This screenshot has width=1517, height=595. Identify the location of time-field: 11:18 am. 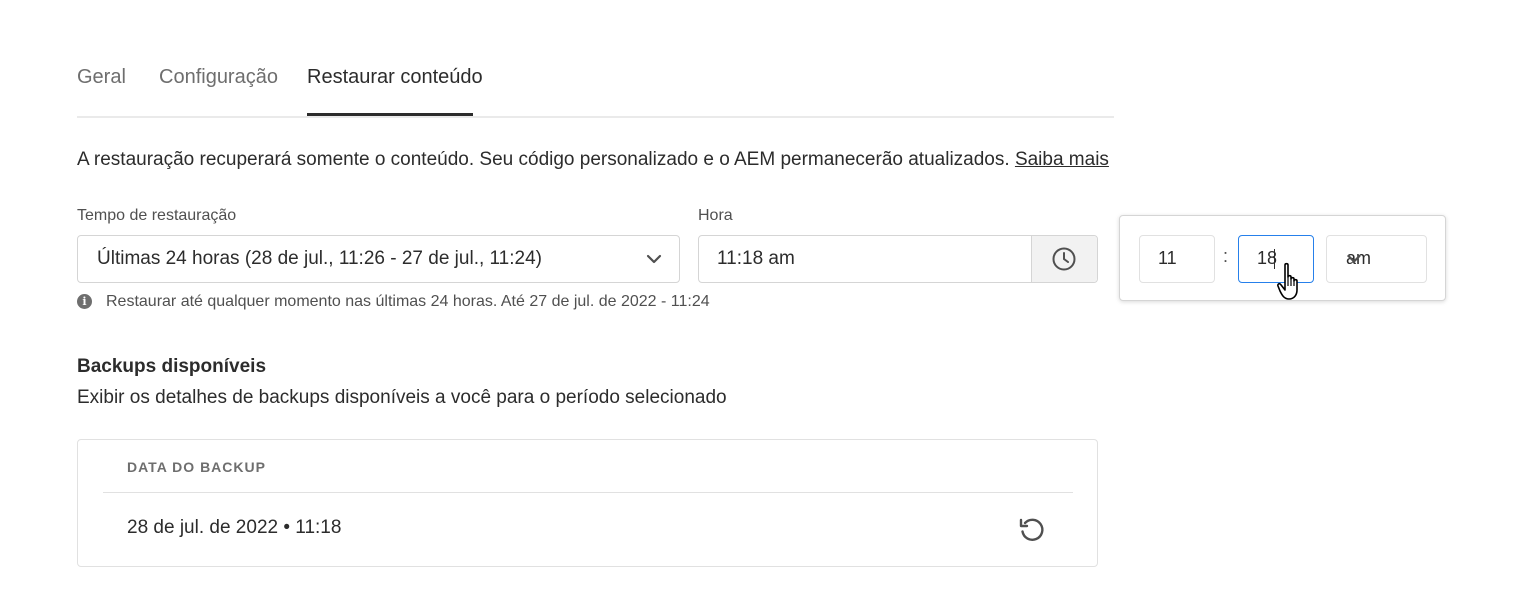
(898, 259).